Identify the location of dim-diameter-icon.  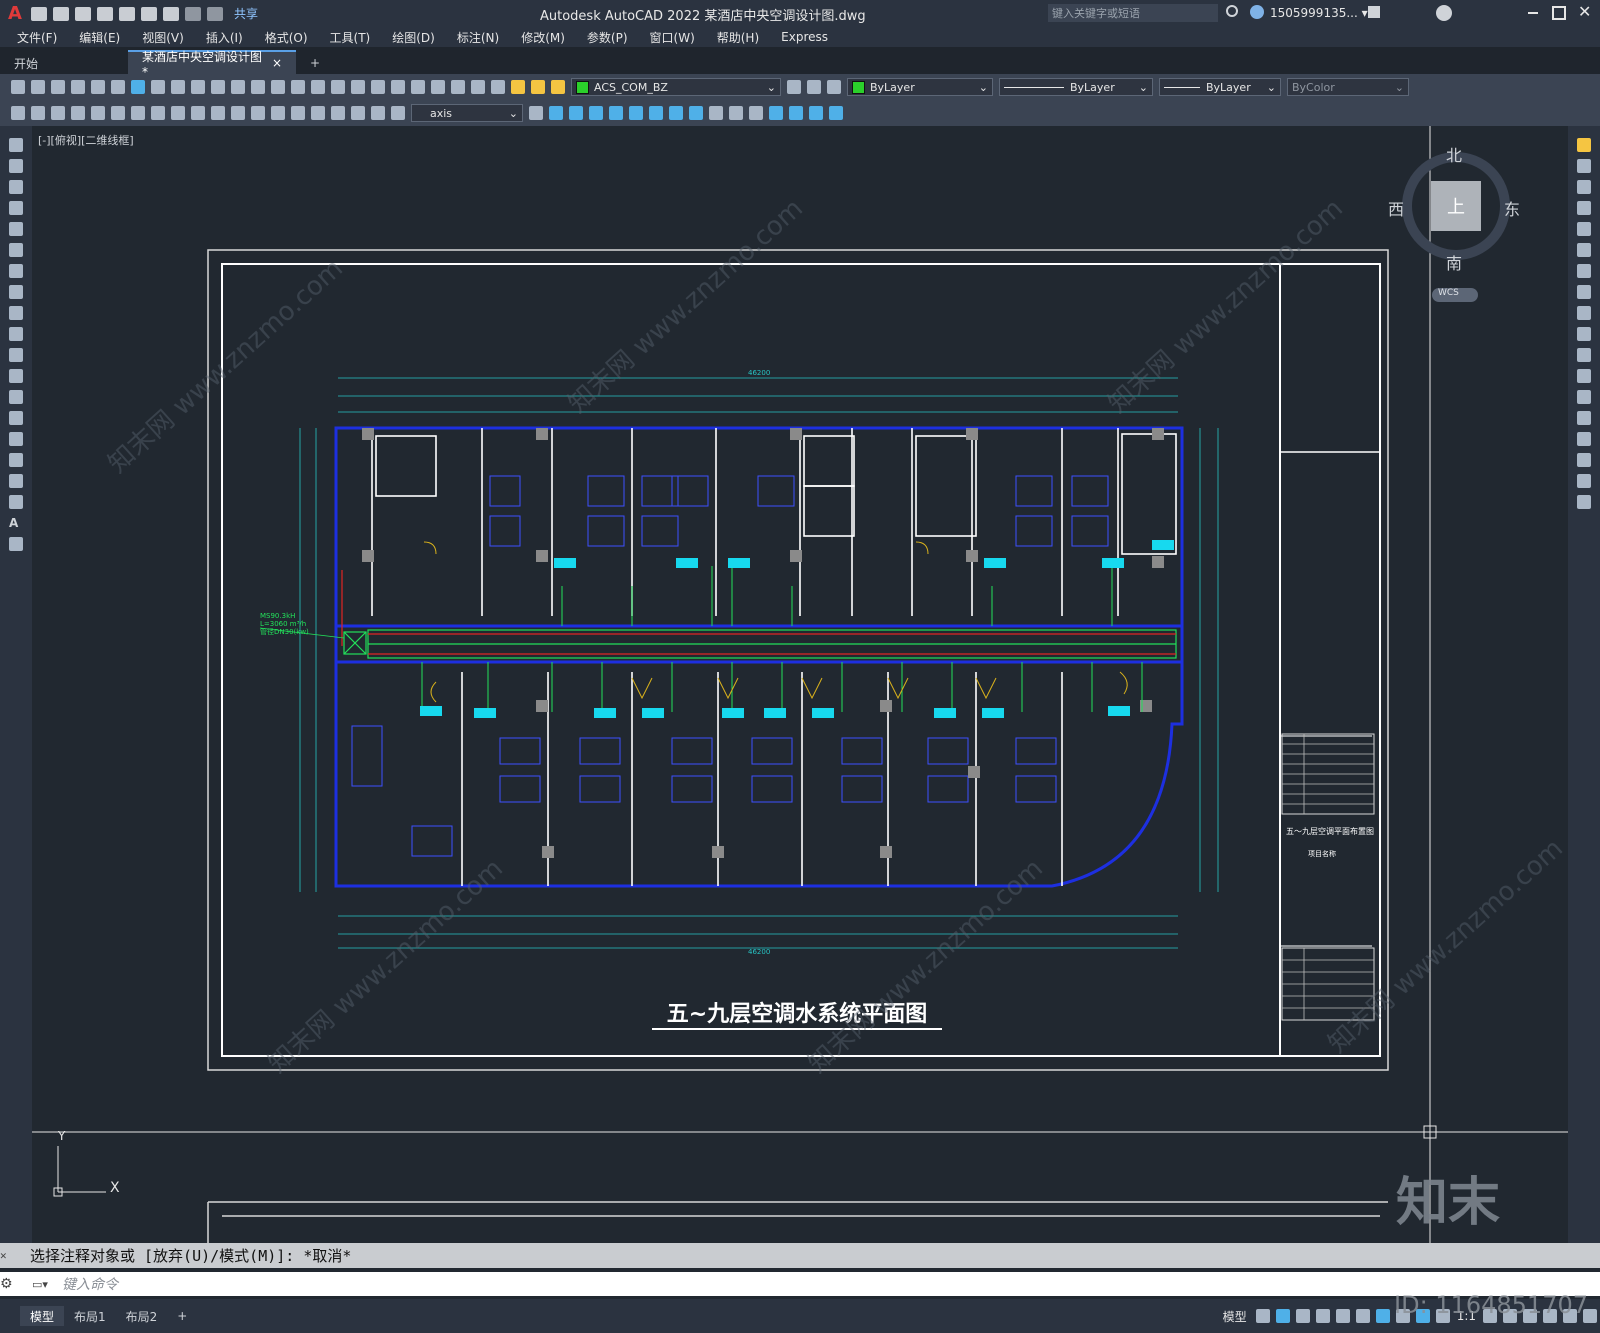
(138, 113).